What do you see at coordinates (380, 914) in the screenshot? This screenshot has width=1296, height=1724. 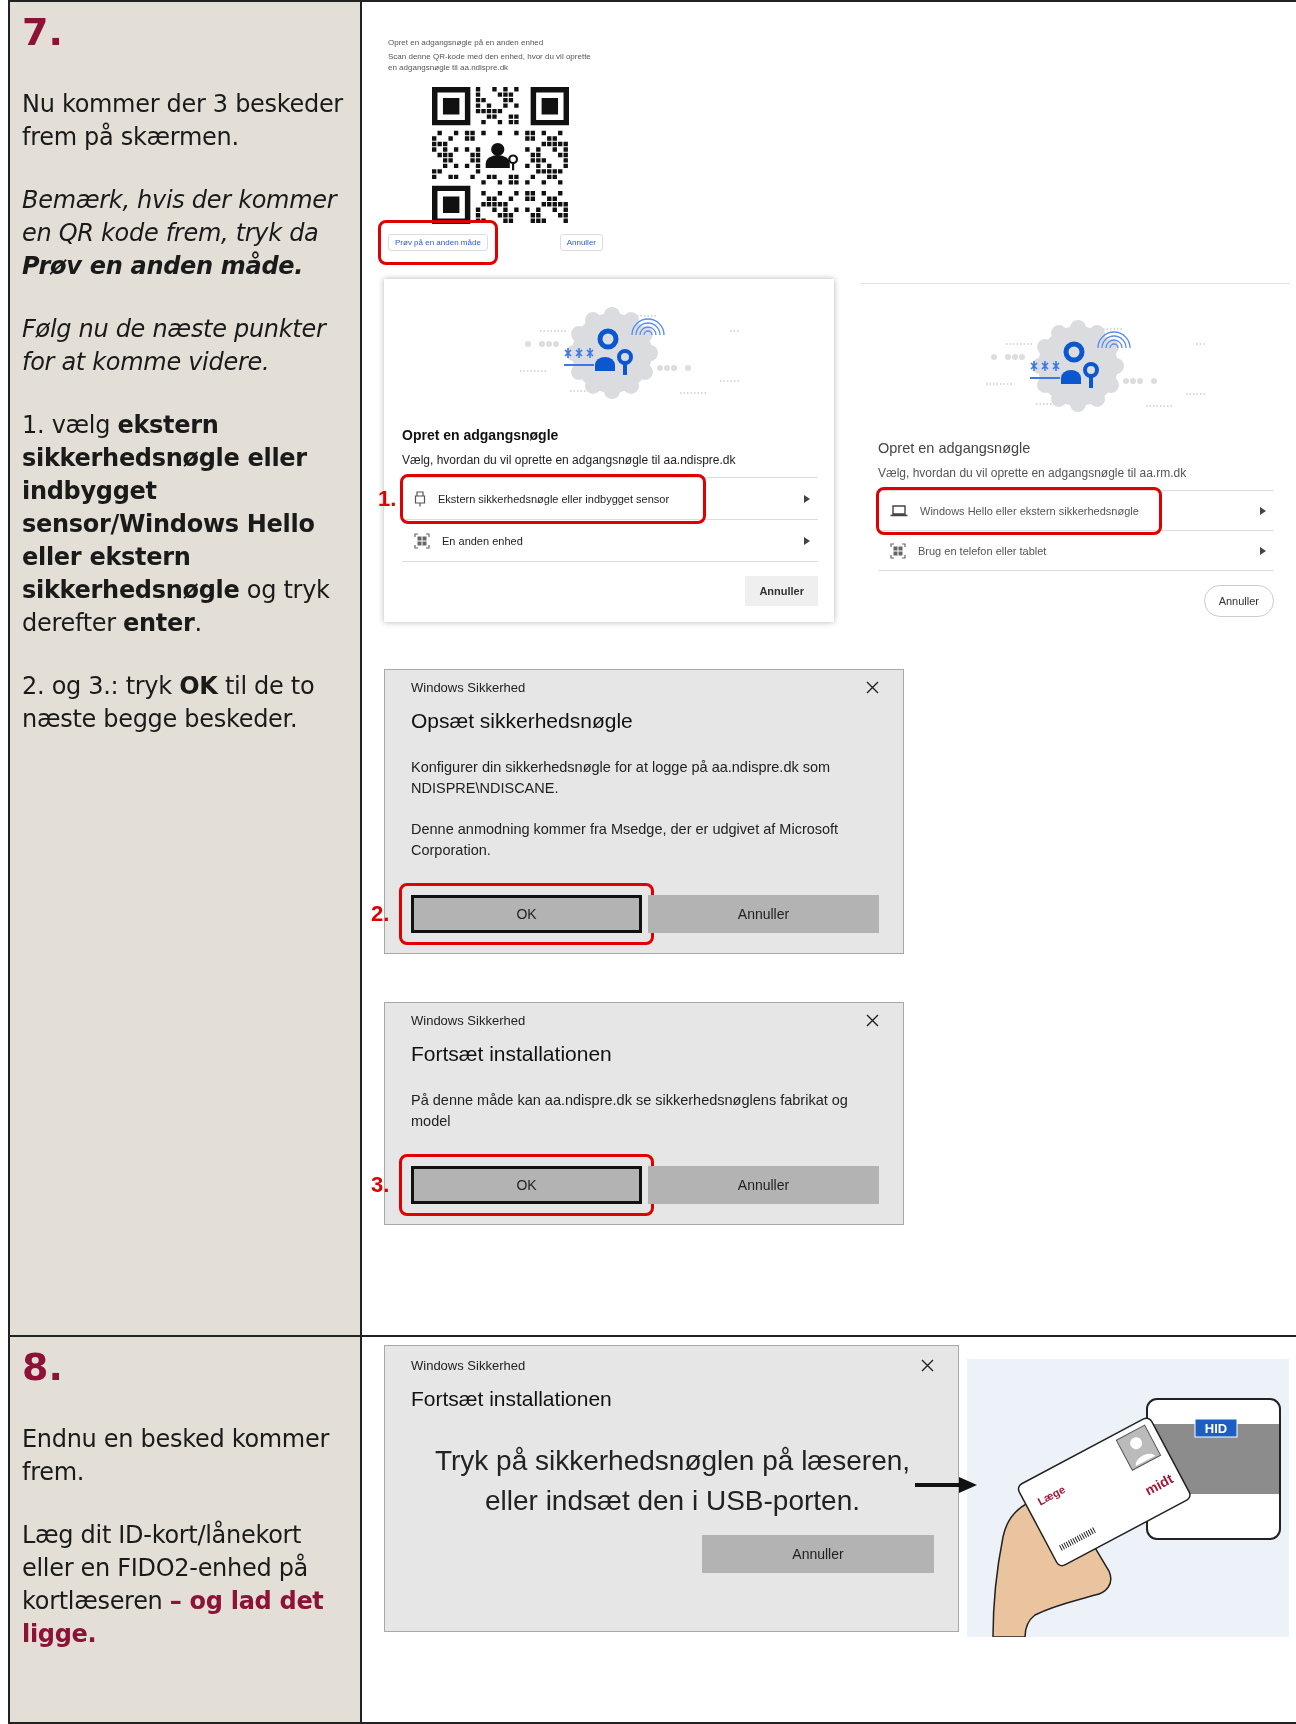 I see `step-marker: 2.` at bounding box center [380, 914].